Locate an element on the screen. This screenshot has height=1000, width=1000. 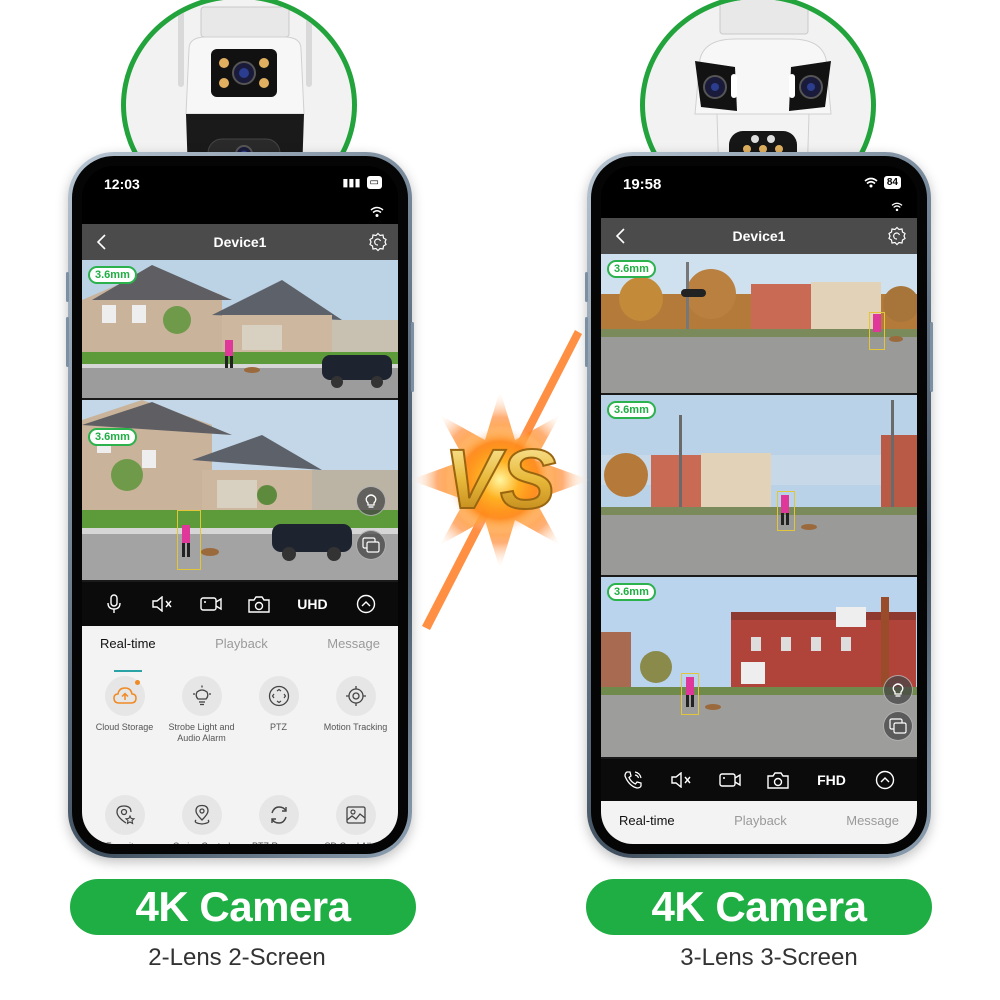
image-album-icon is located at coordinates (355, 815).